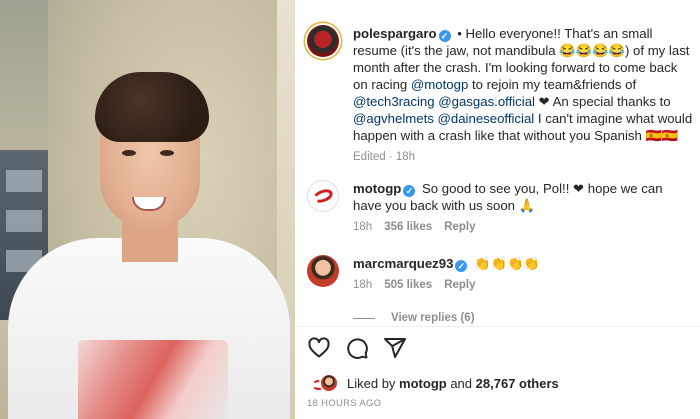 The image size is (700, 419). What do you see at coordinates (371, 383) in the screenshot?
I see `liked-by-prefix: Liked by` at bounding box center [371, 383].